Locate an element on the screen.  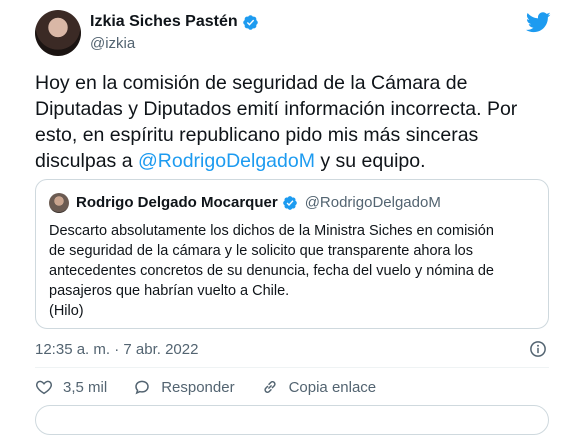
like-count: 3,5 mil is located at coordinates (85, 387).